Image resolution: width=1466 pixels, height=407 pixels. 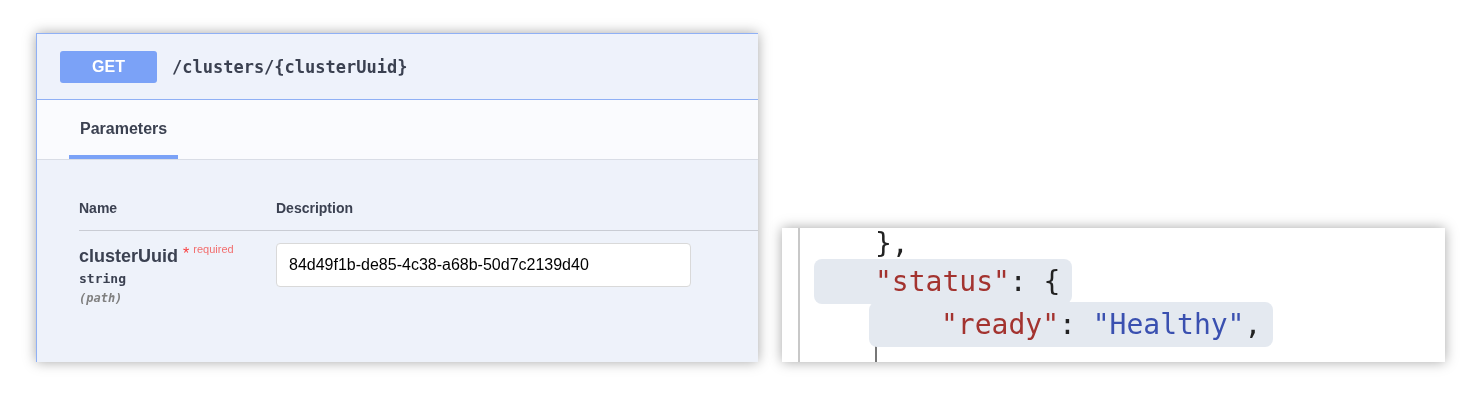 I want to click on parameters-tab: Parameters, so click(x=124, y=129).